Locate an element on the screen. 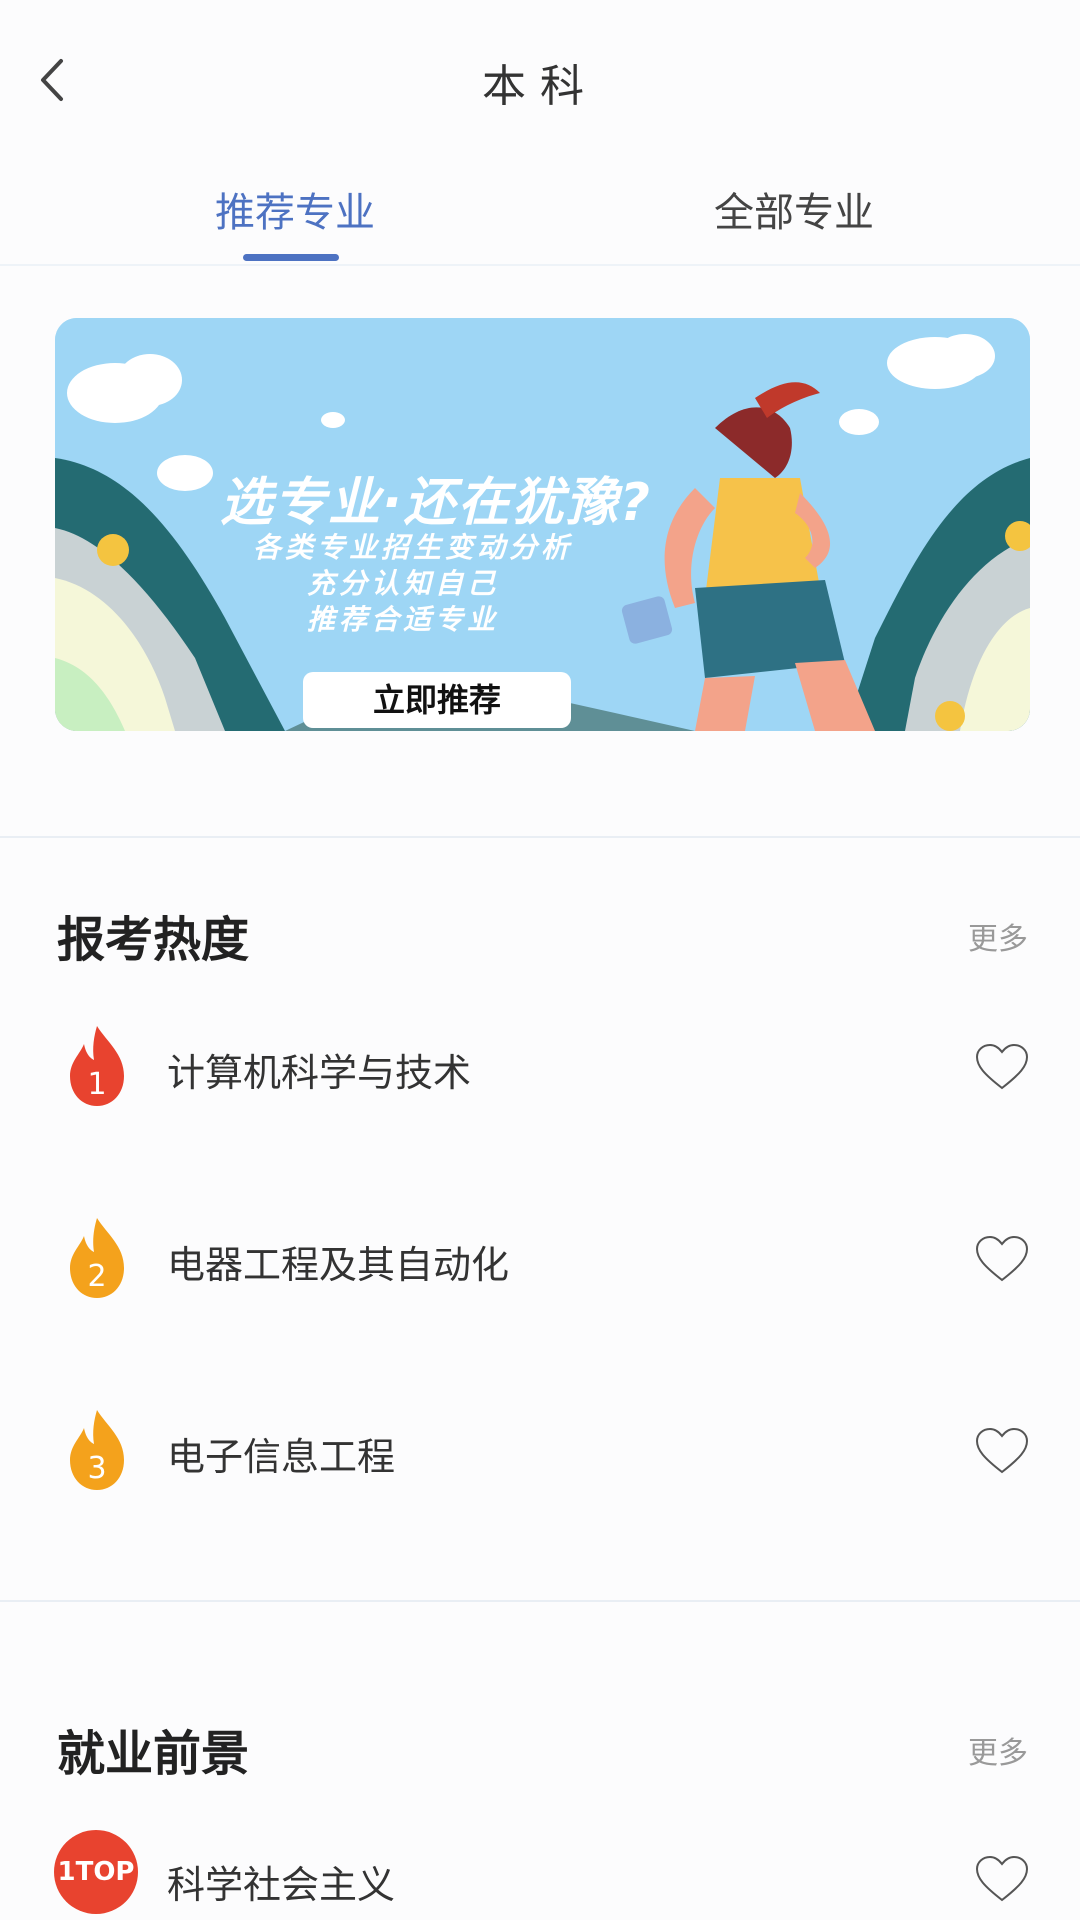 This screenshot has height=1920, width=1080. active-tab-indicator is located at coordinates (291, 257).